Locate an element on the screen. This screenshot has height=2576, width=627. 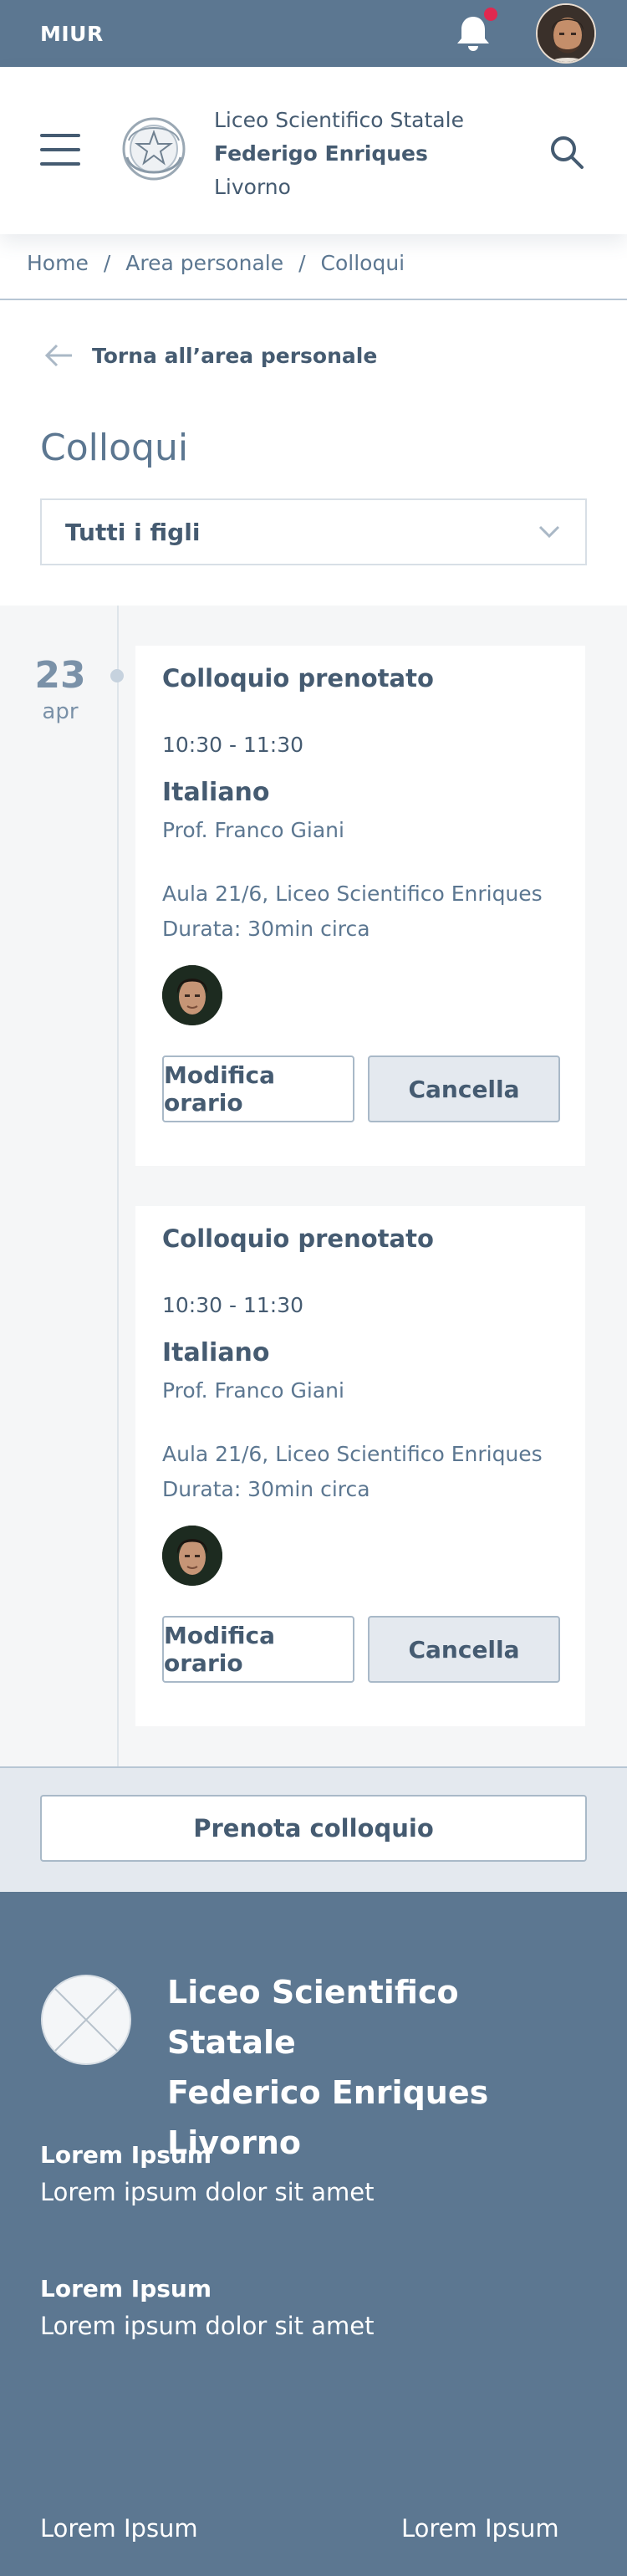
book-appointment-button: Prenota colloquio is located at coordinates (313, 1828).